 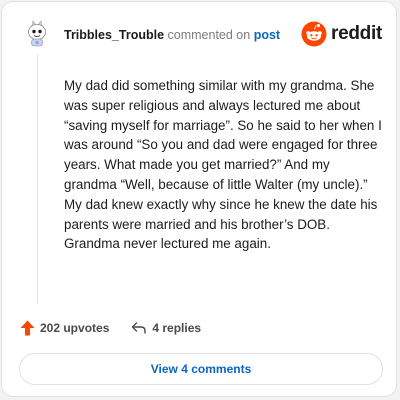 I want to click on thread-line, so click(x=37, y=179).